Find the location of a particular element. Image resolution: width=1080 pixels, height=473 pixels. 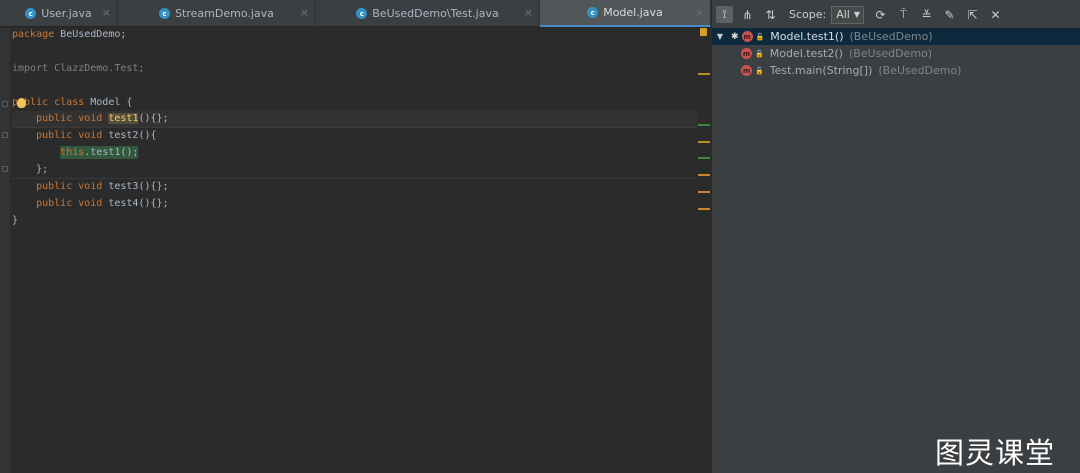

inspection-status-icon is located at coordinates (703, 32).